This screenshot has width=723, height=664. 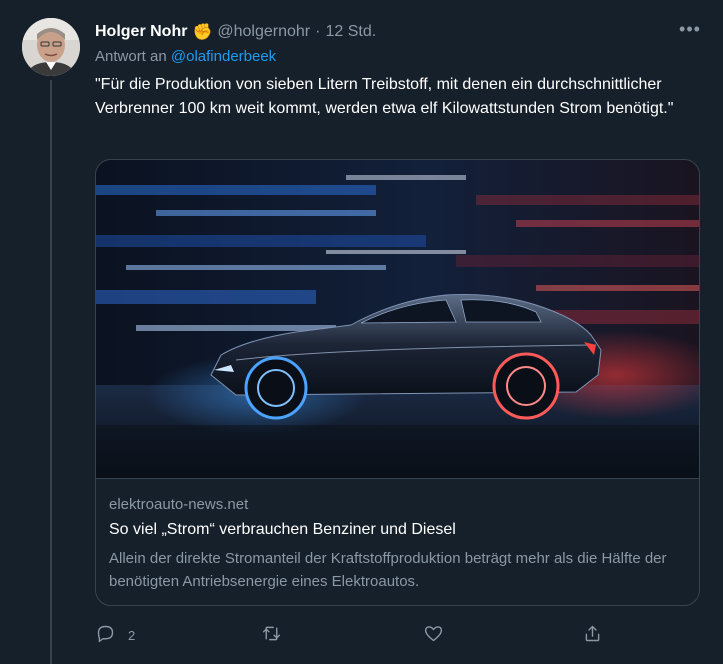 What do you see at coordinates (132, 635) in the screenshot?
I see `reply-count: 2` at bounding box center [132, 635].